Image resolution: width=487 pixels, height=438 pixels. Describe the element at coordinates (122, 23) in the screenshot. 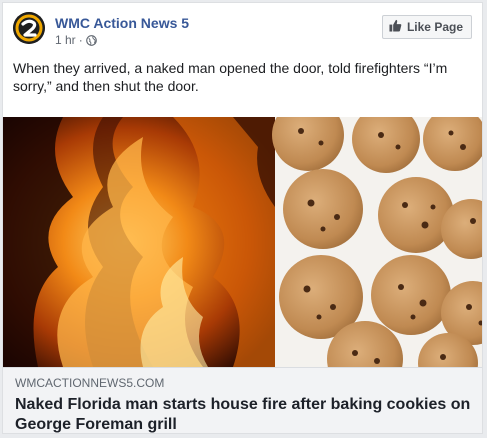

I see `page-name-link: WMC Action News 5` at that location.